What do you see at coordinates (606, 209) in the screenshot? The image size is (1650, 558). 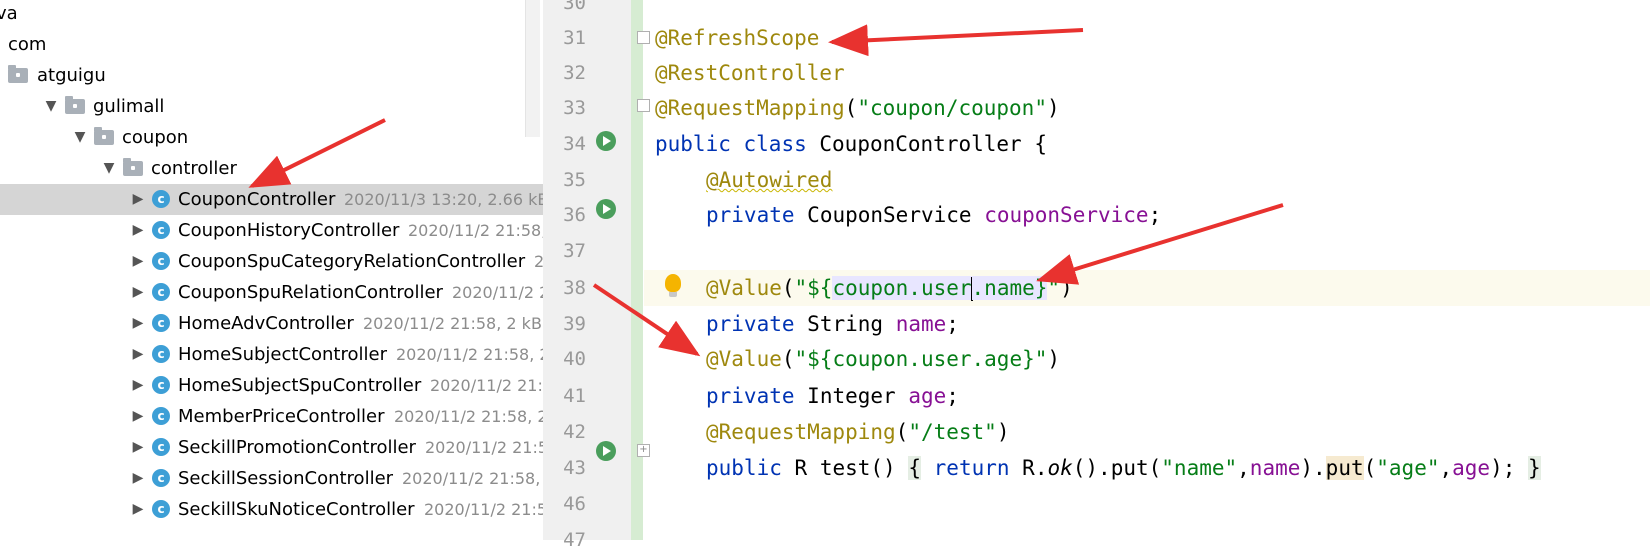 I see `autowired-navigate-icon` at bounding box center [606, 209].